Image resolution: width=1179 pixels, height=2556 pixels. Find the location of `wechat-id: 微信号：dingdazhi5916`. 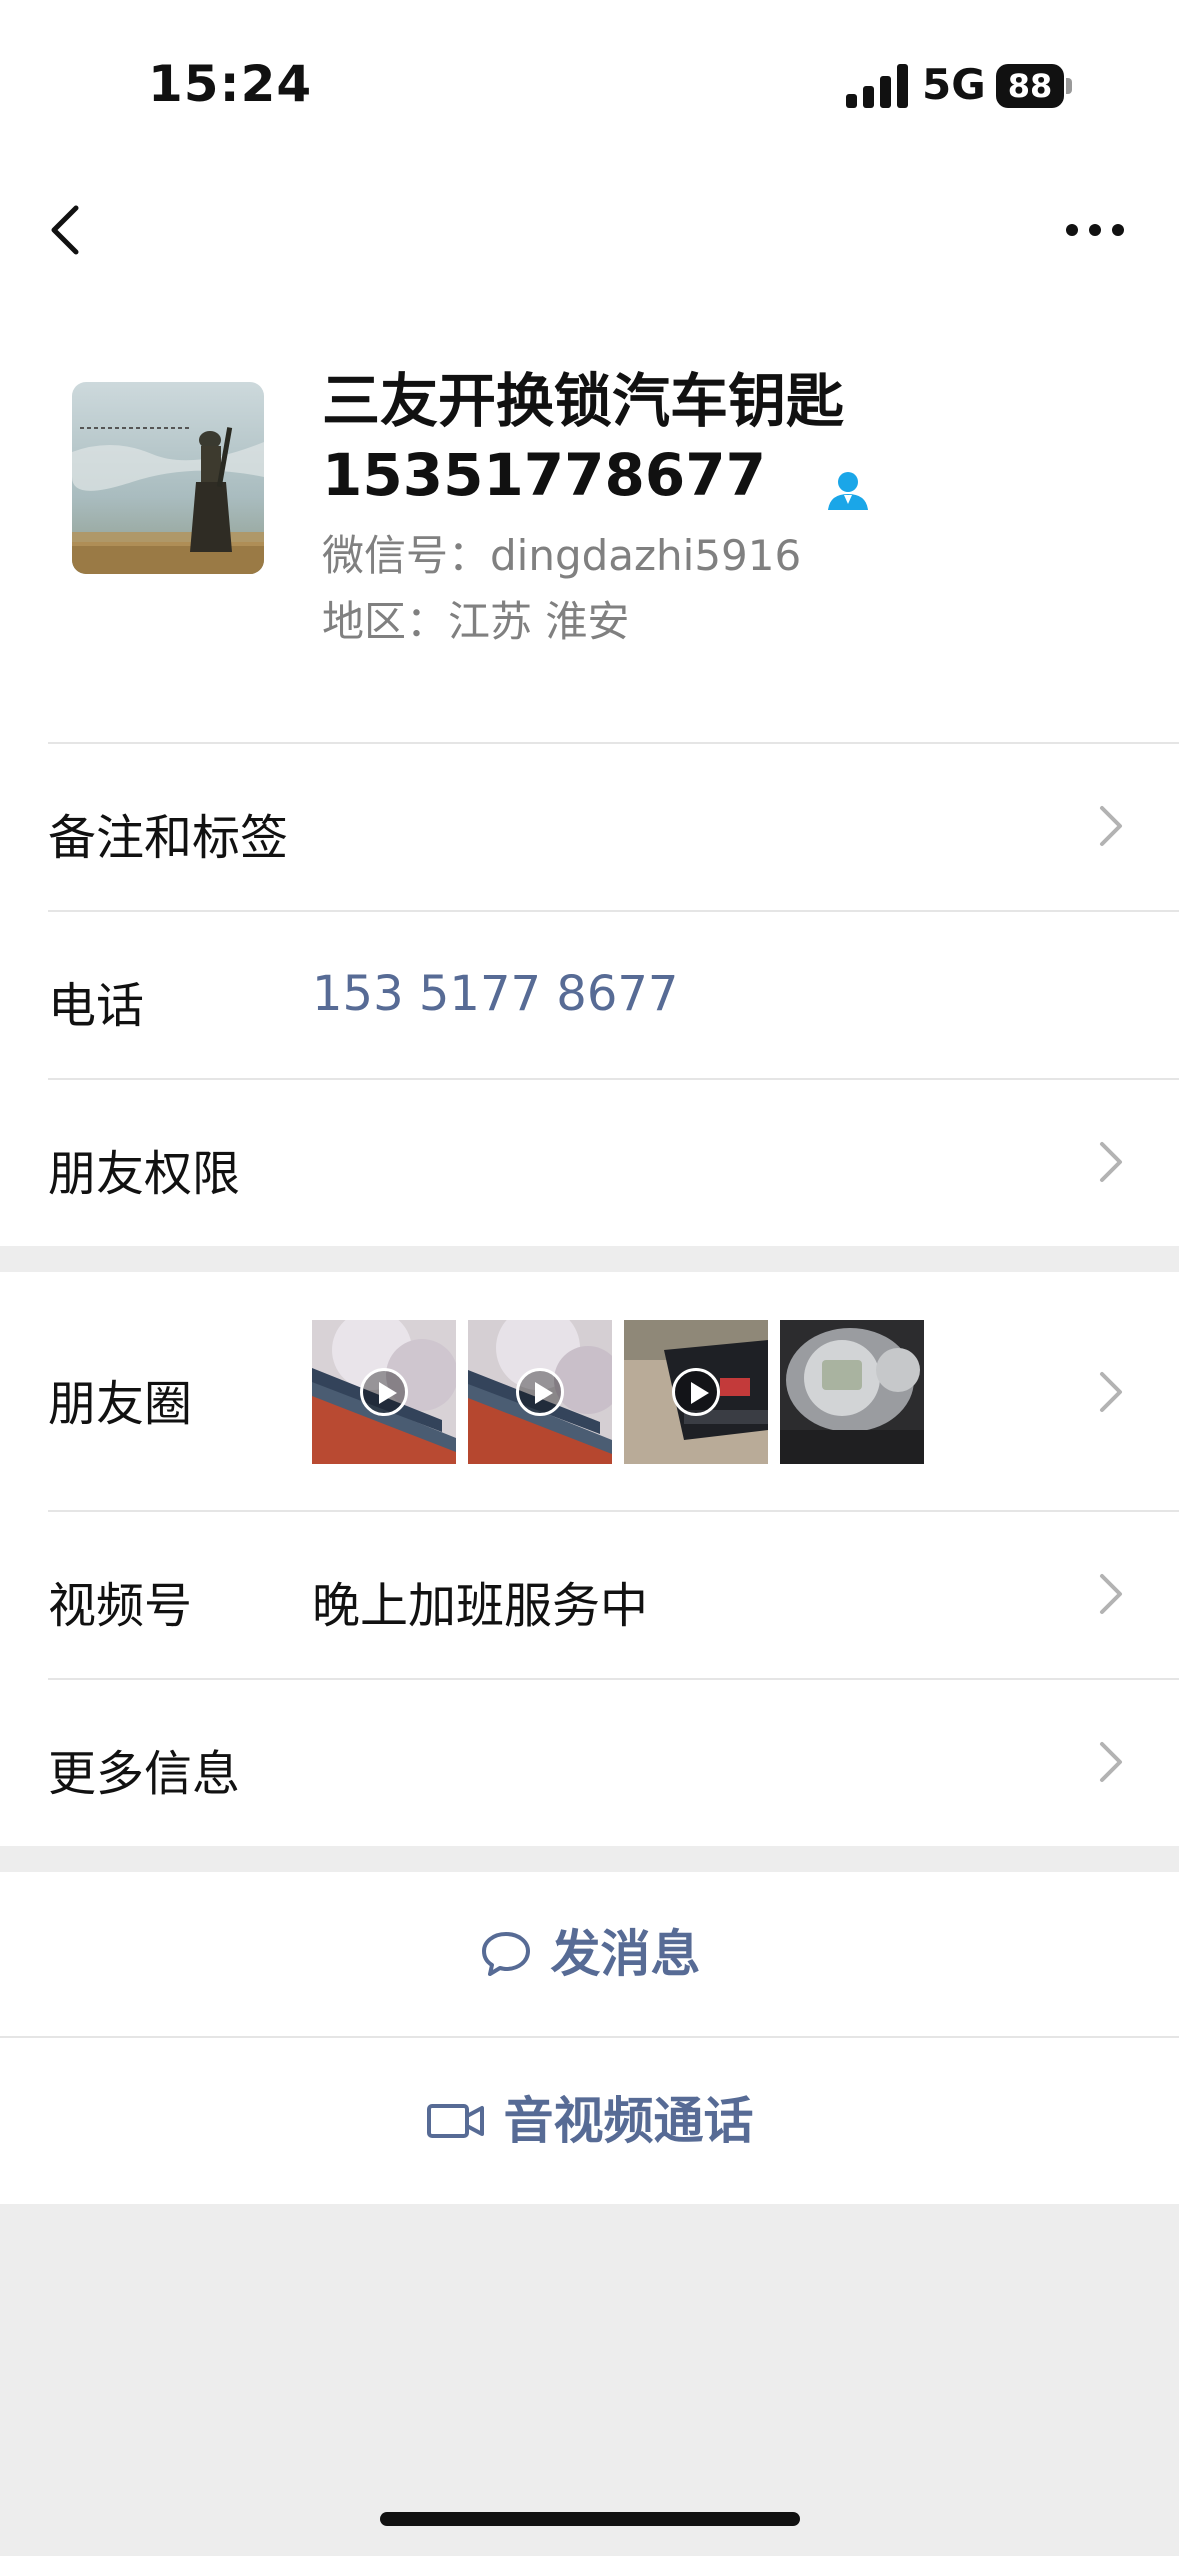

wechat-id: 微信号：dingdazhi5916 is located at coordinates (562, 555).